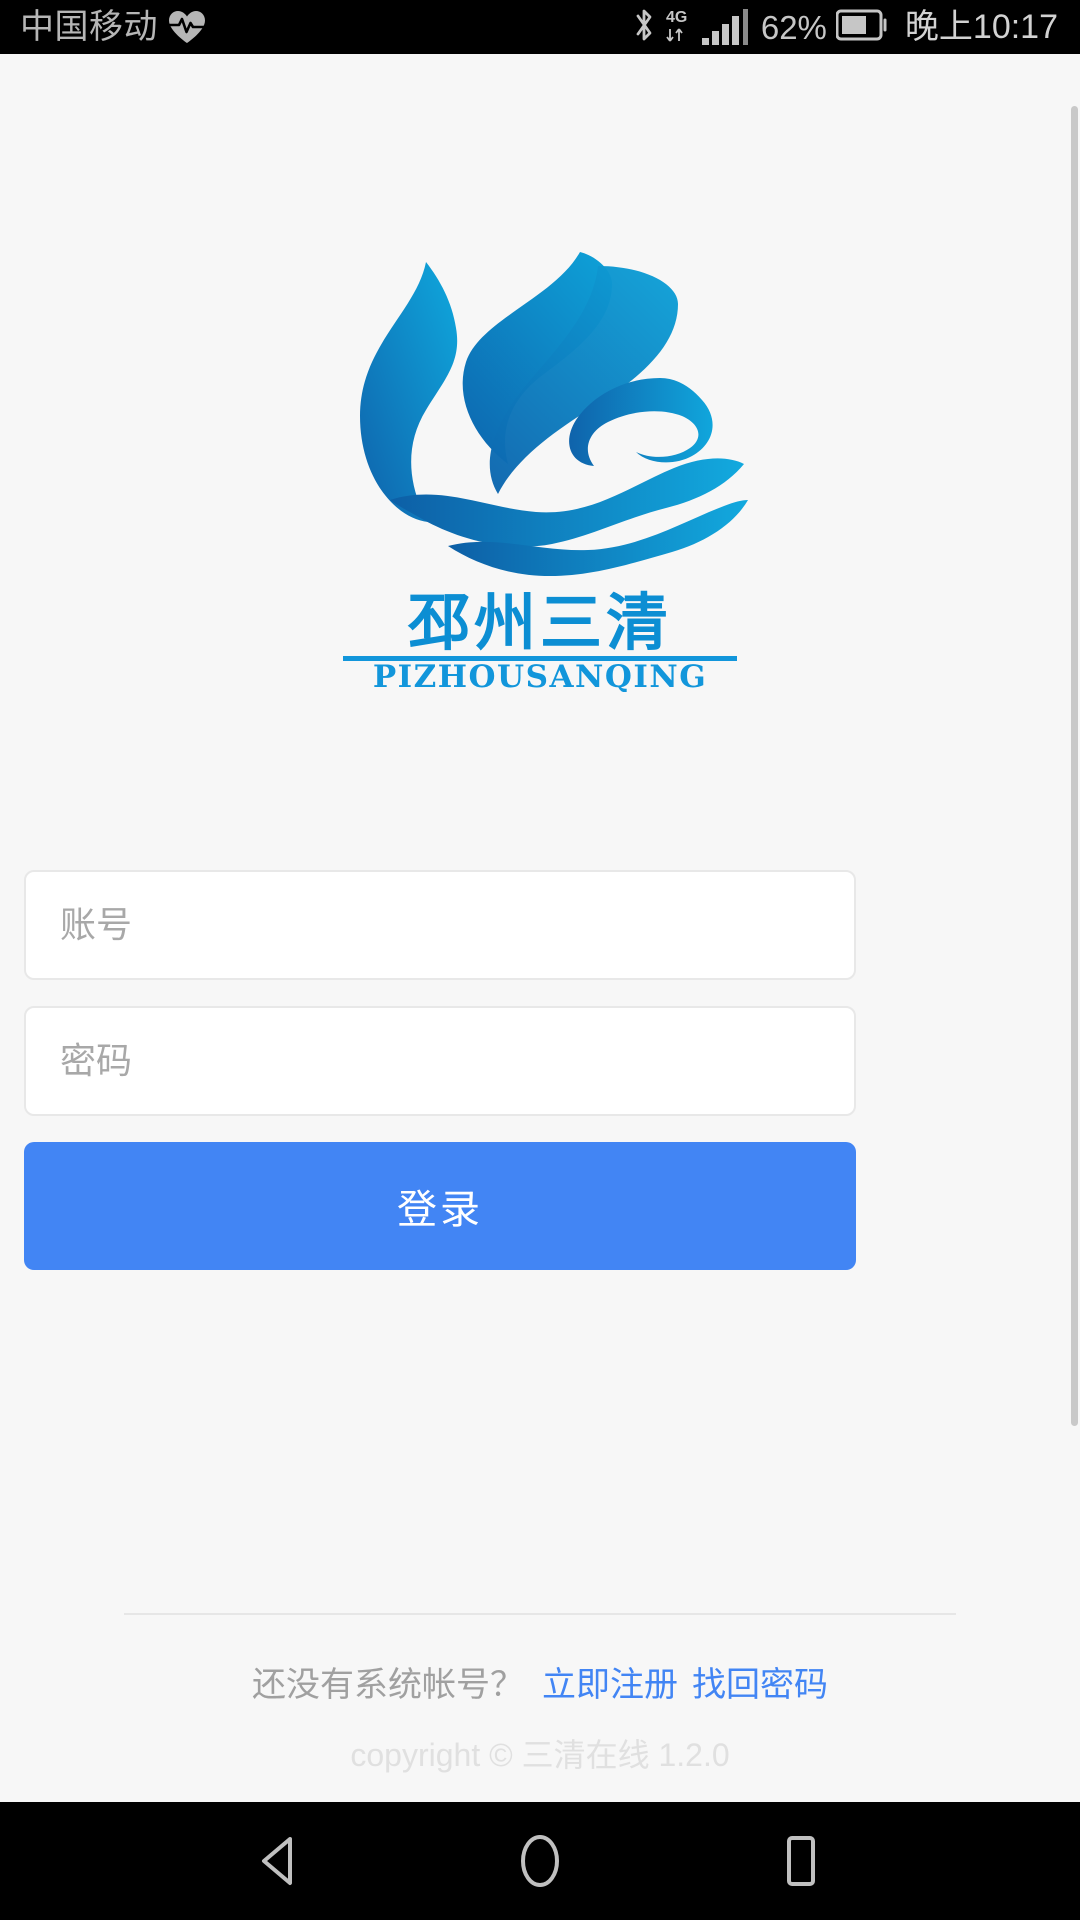 The height and width of the screenshot is (1920, 1080). I want to click on lotus-wave-logo-icon, so click(554, 414).